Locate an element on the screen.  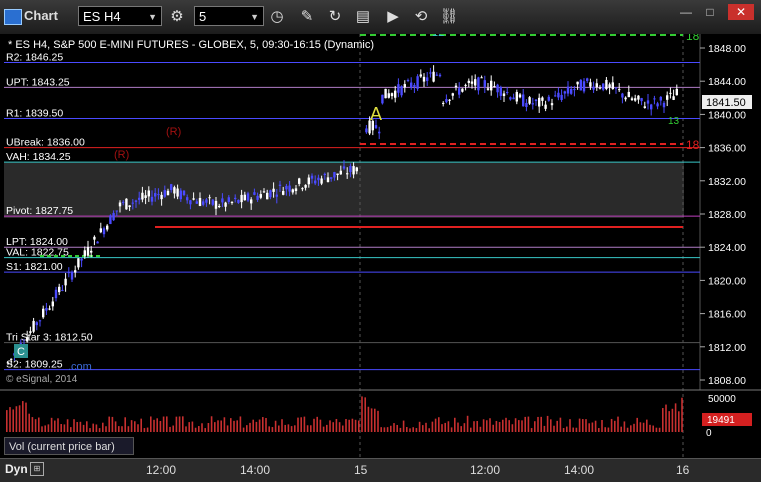
refresh-icon: ↻ is located at coordinates (335, 17).